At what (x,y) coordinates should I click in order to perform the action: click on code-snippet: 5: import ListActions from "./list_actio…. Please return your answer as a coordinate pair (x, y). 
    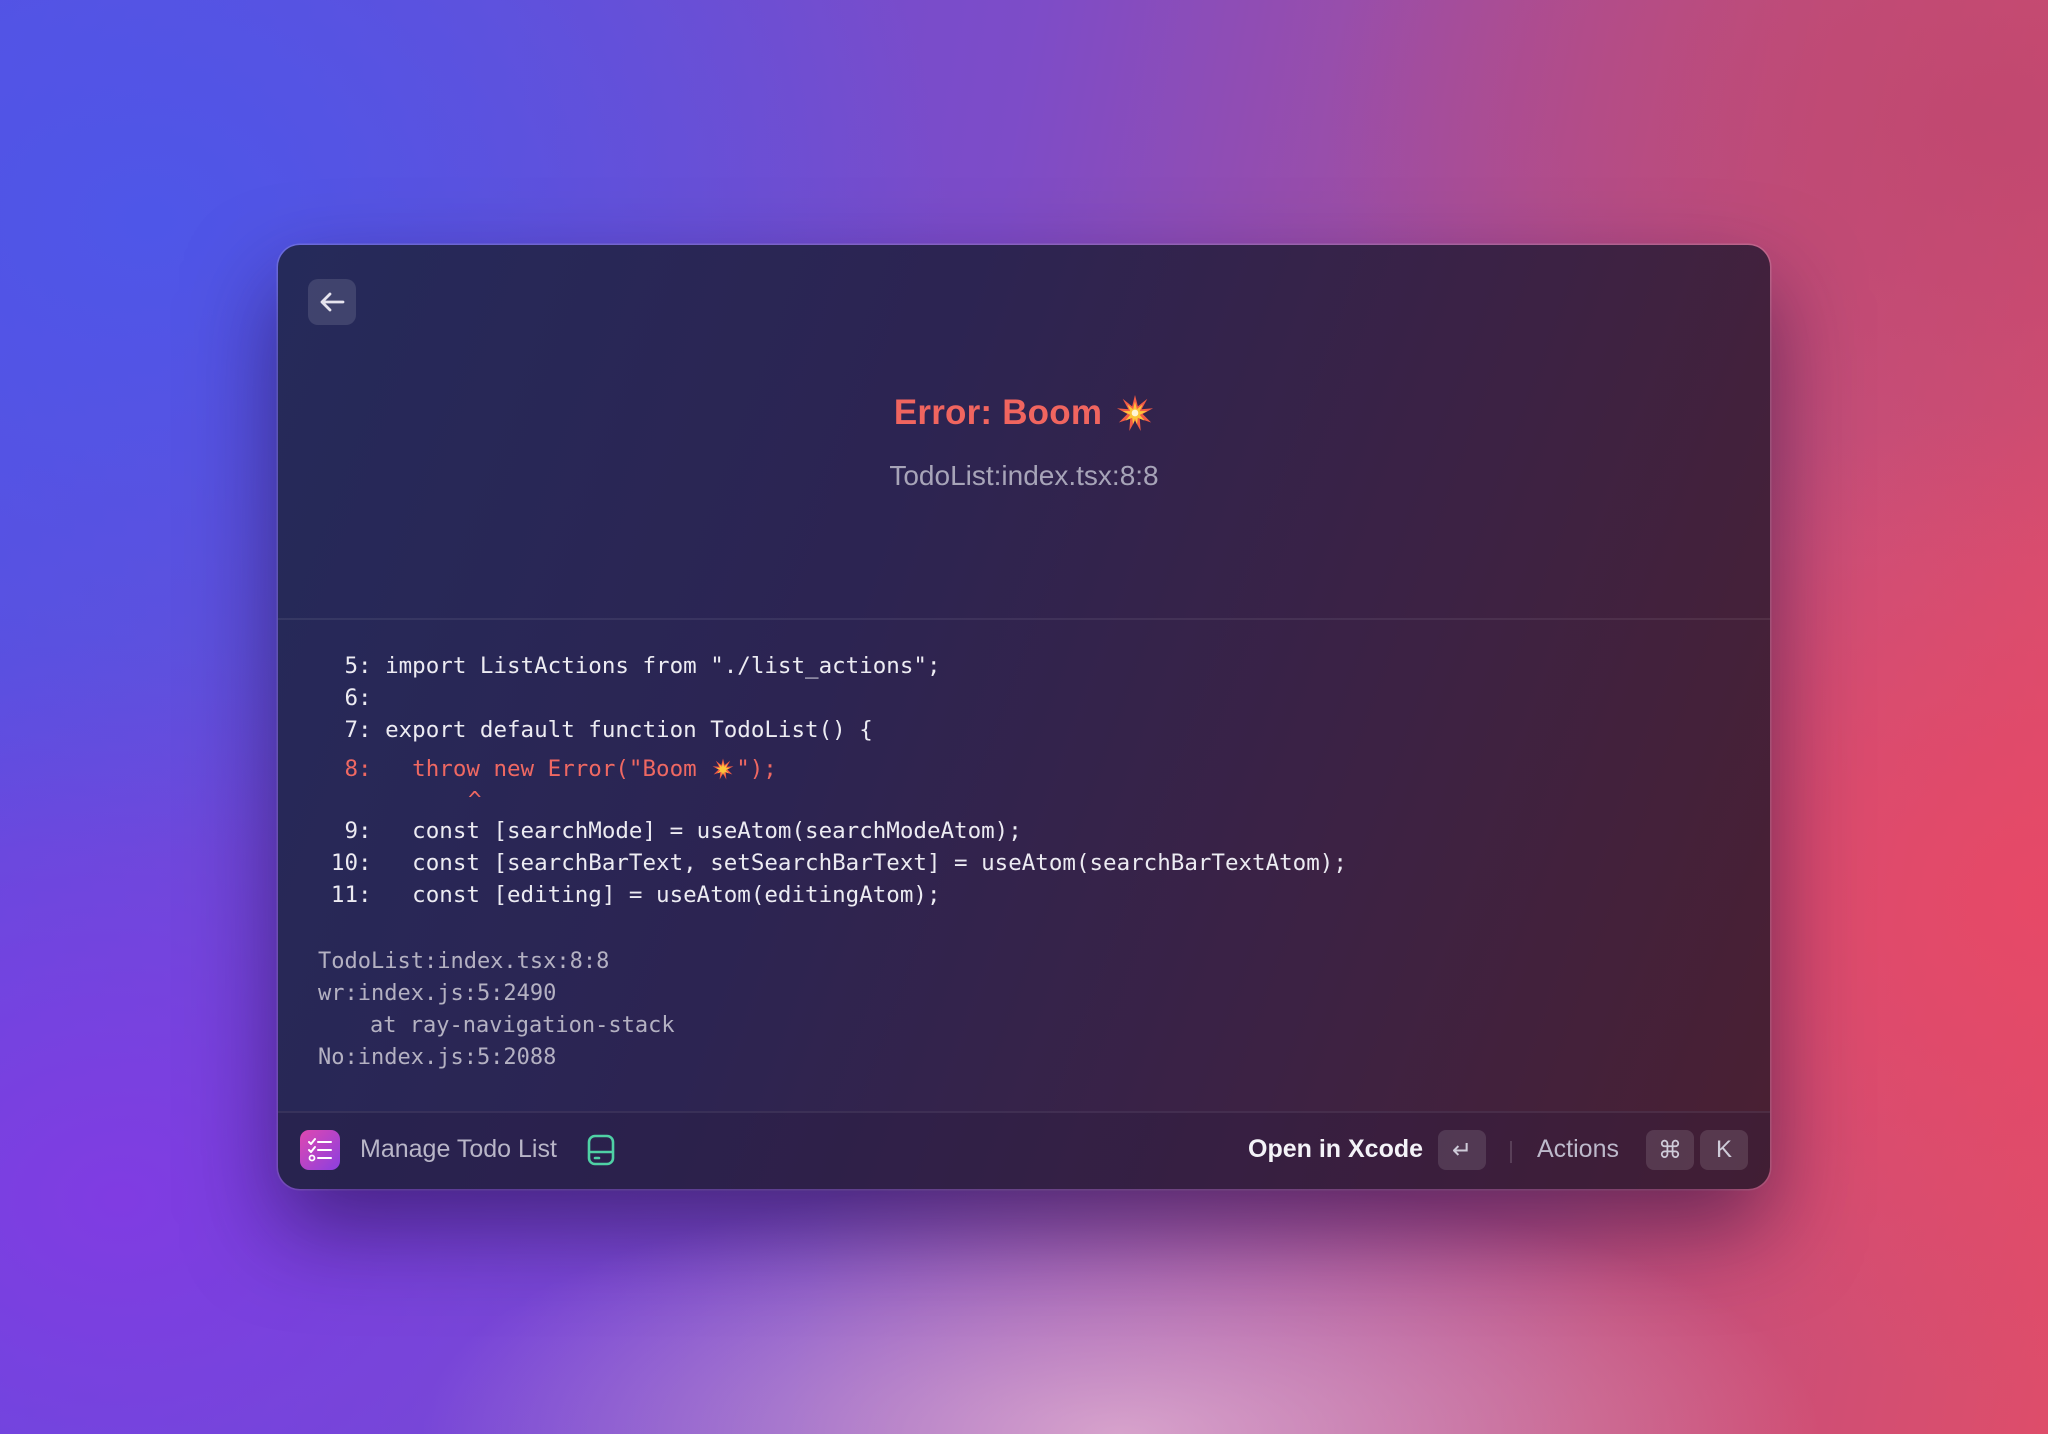
    Looking at the image, I should click on (832, 780).